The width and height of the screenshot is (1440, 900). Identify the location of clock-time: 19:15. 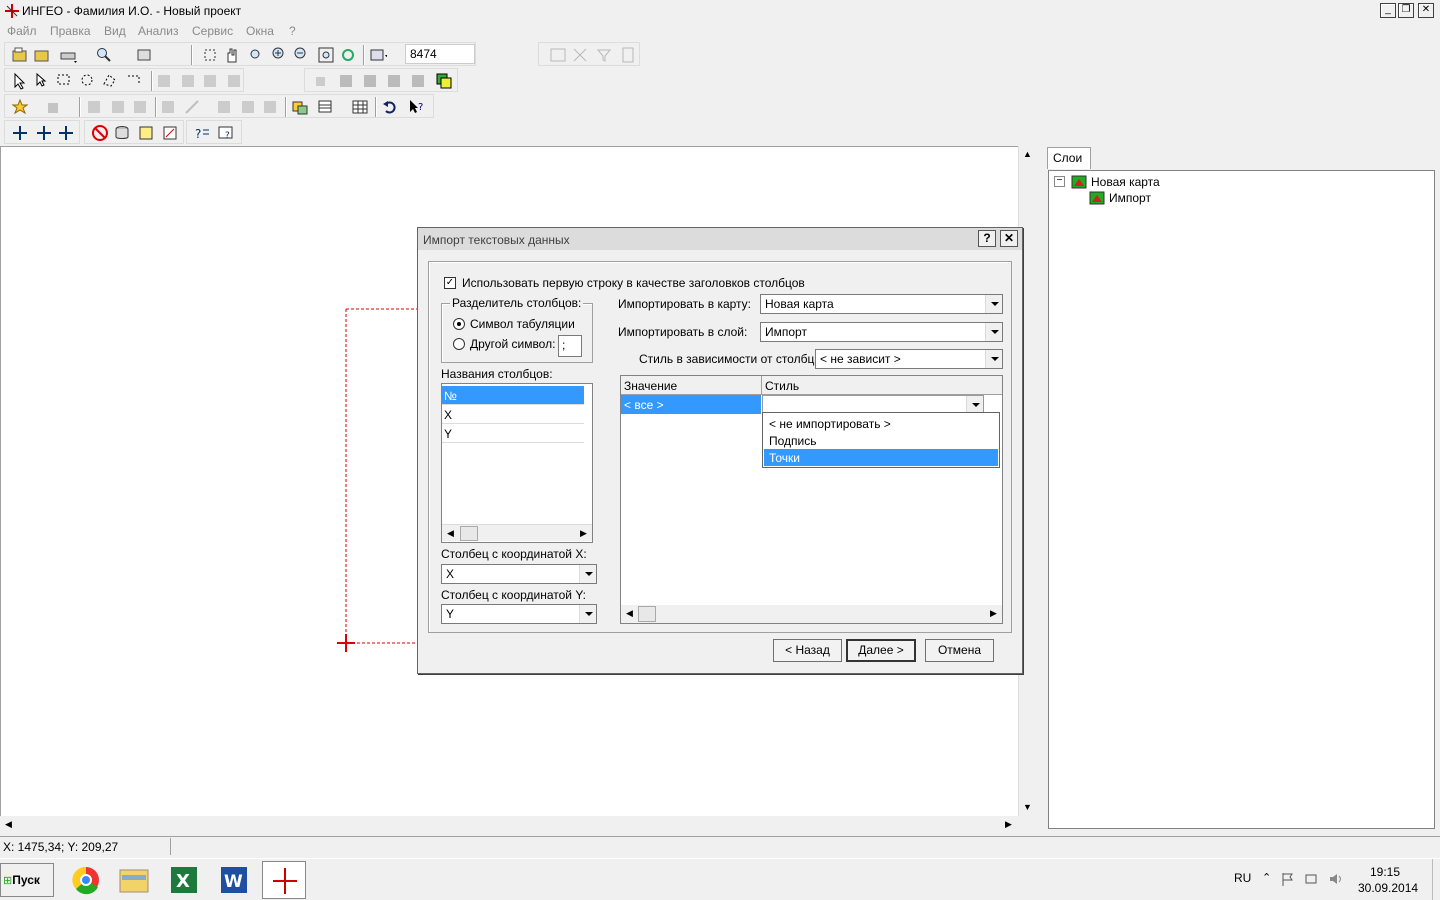
(1385, 872).